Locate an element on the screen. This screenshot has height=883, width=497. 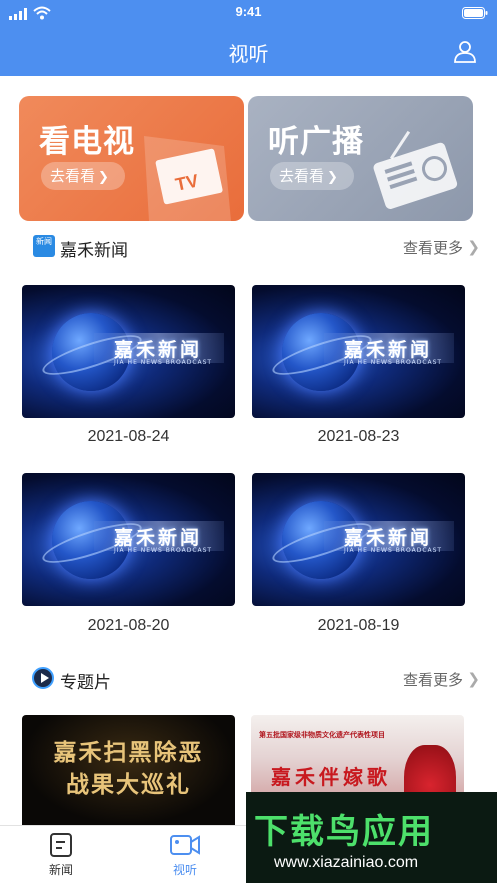
status-time: 9:41 is located at coordinates (248, 11).